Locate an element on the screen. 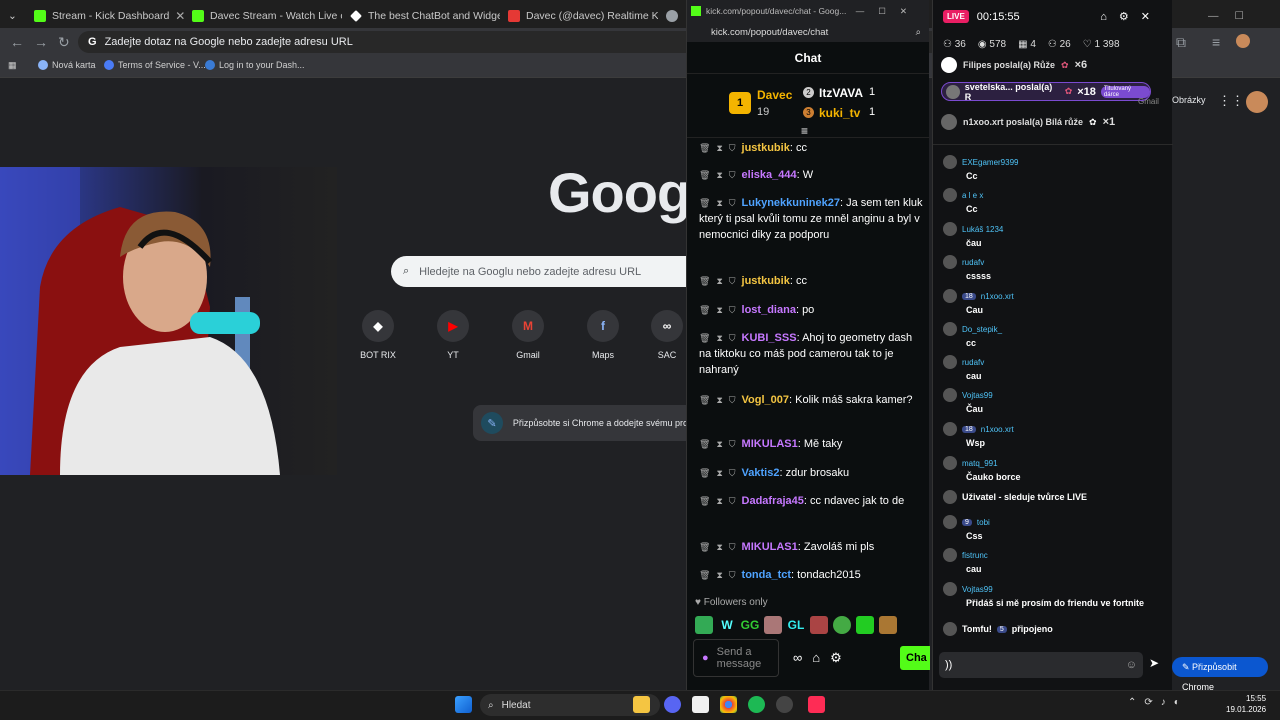 This screenshot has width=1280, height=720. overlay-username: Lukáš 1234 is located at coordinates (982, 229).